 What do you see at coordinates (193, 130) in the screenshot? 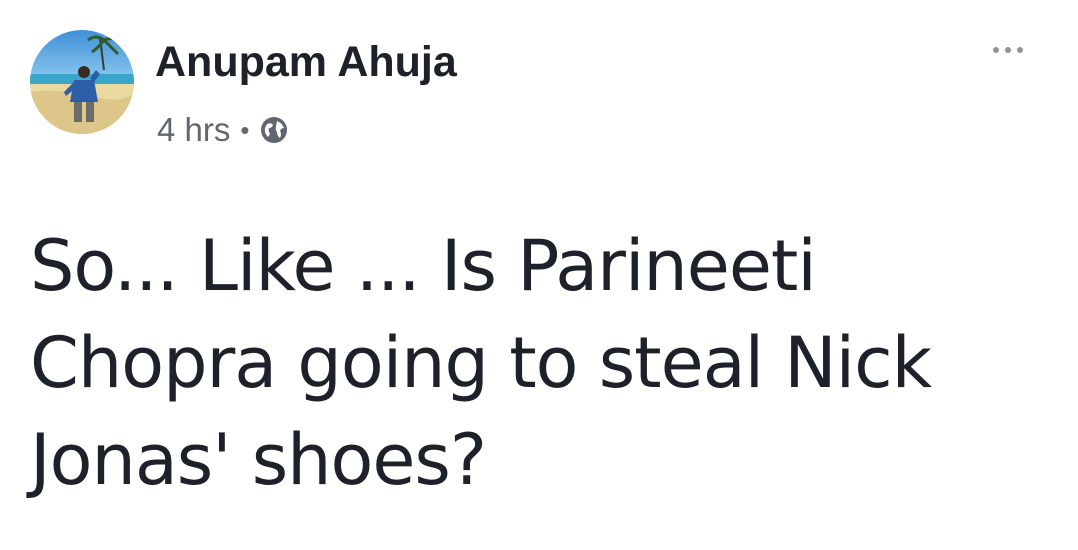
I see `post-timestamp: 4 hrs` at bounding box center [193, 130].